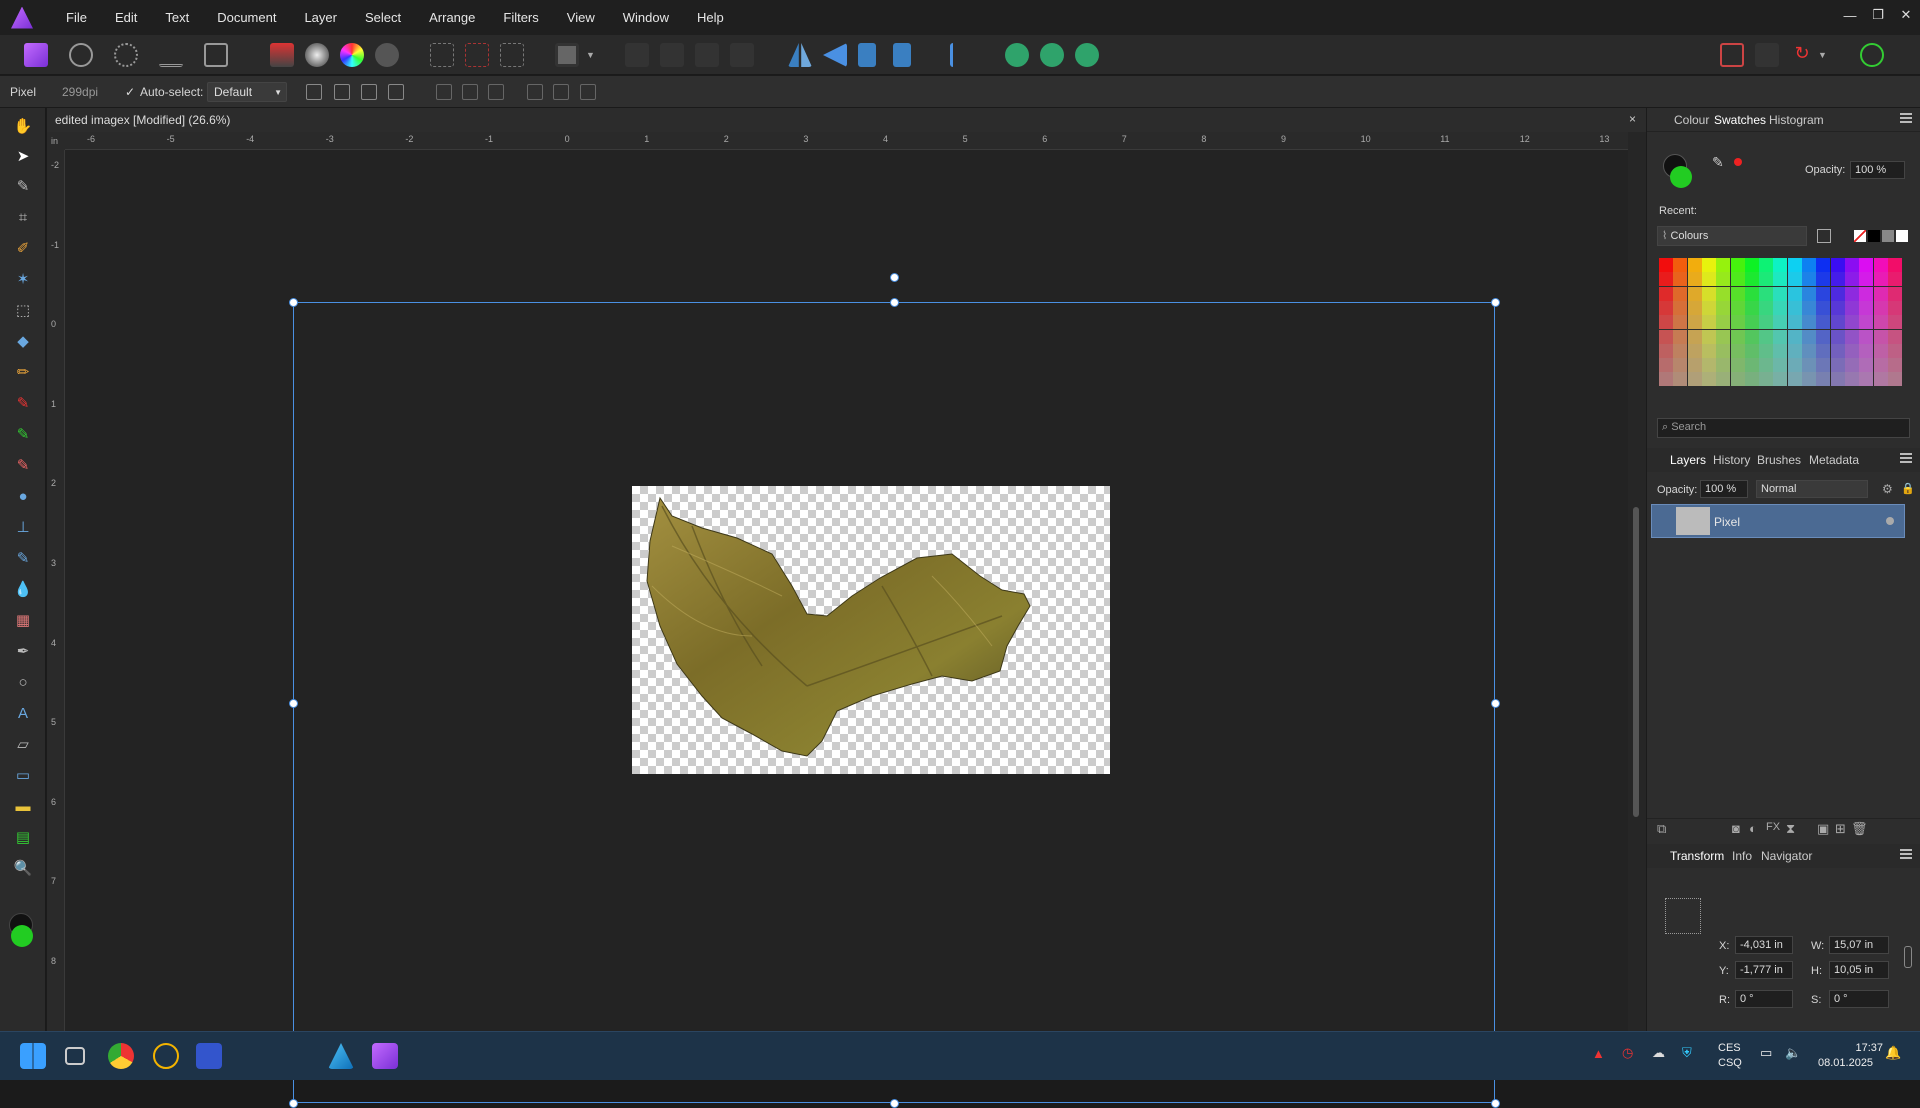  I want to click on document-tab: edited imagex [Modified] (26.6%) ×, so click(846, 120).